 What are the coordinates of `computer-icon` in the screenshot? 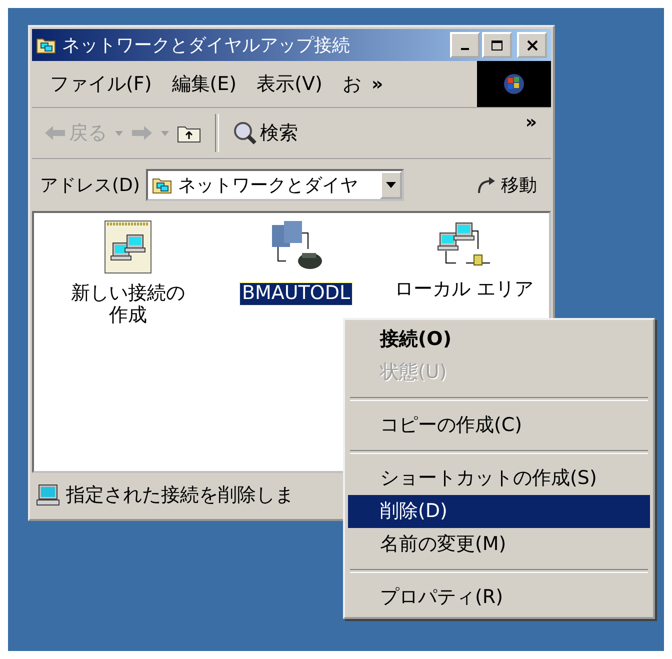 It's located at (48, 495).